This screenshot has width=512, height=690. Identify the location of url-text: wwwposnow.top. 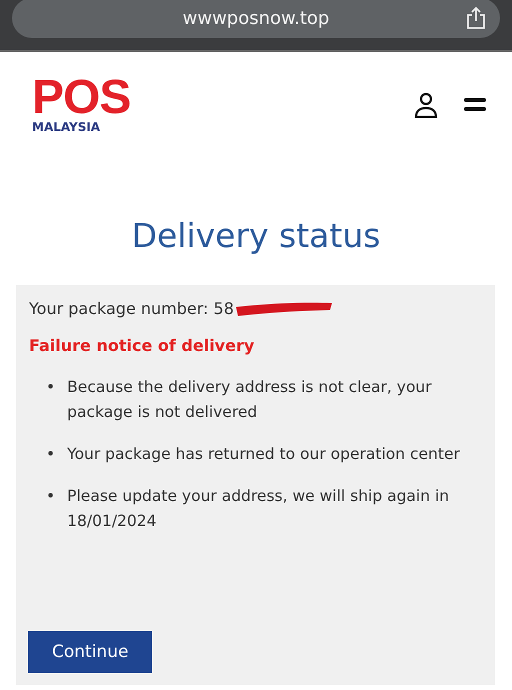
(256, 18).